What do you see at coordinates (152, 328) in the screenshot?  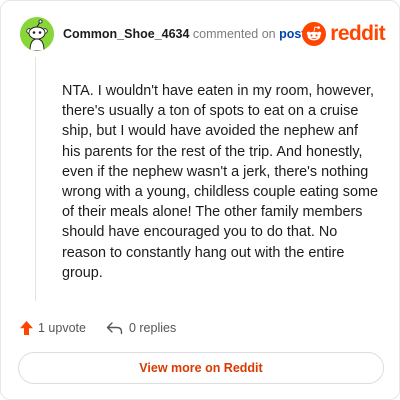 I see `replies-count: 0 replies` at bounding box center [152, 328].